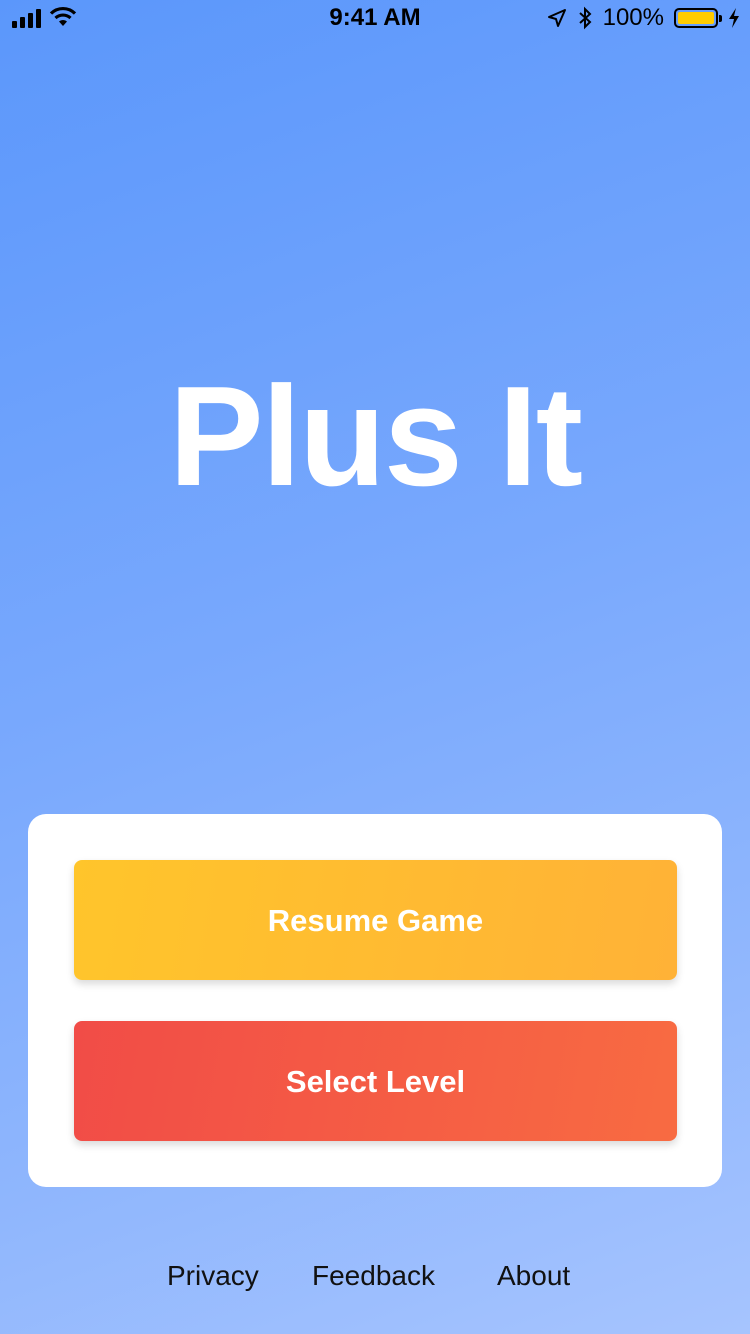 This screenshot has height=1334, width=750. What do you see at coordinates (375, 1081) in the screenshot?
I see `select-level-button: Select Level` at bounding box center [375, 1081].